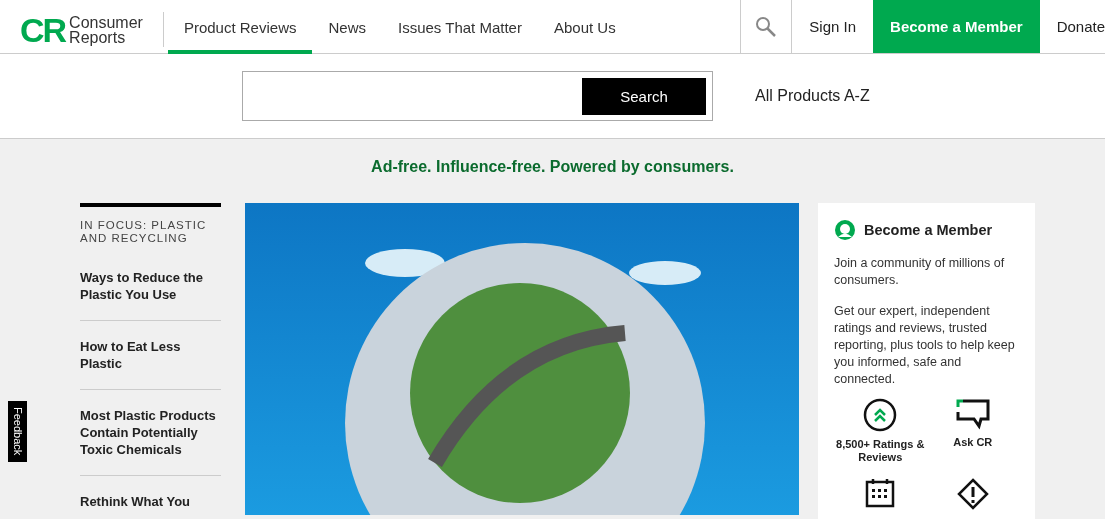 Image resolution: width=1105 pixels, height=519 pixels. I want to click on feature-label: Ask CR, so click(973, 442).